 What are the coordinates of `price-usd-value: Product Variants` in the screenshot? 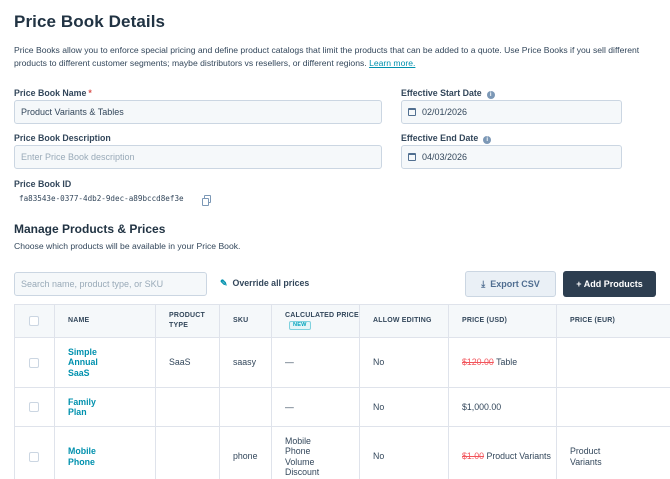 It's located at (517, 456).